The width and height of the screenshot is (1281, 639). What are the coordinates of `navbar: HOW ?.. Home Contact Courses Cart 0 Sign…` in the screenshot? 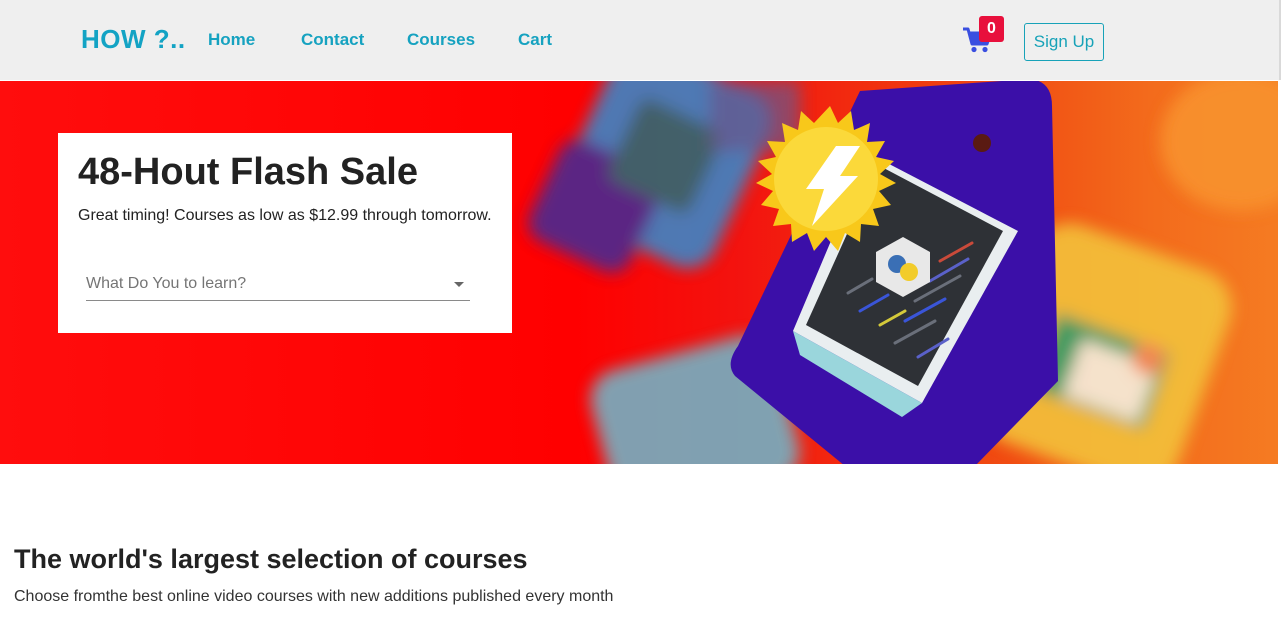 It's located at (640, 40).